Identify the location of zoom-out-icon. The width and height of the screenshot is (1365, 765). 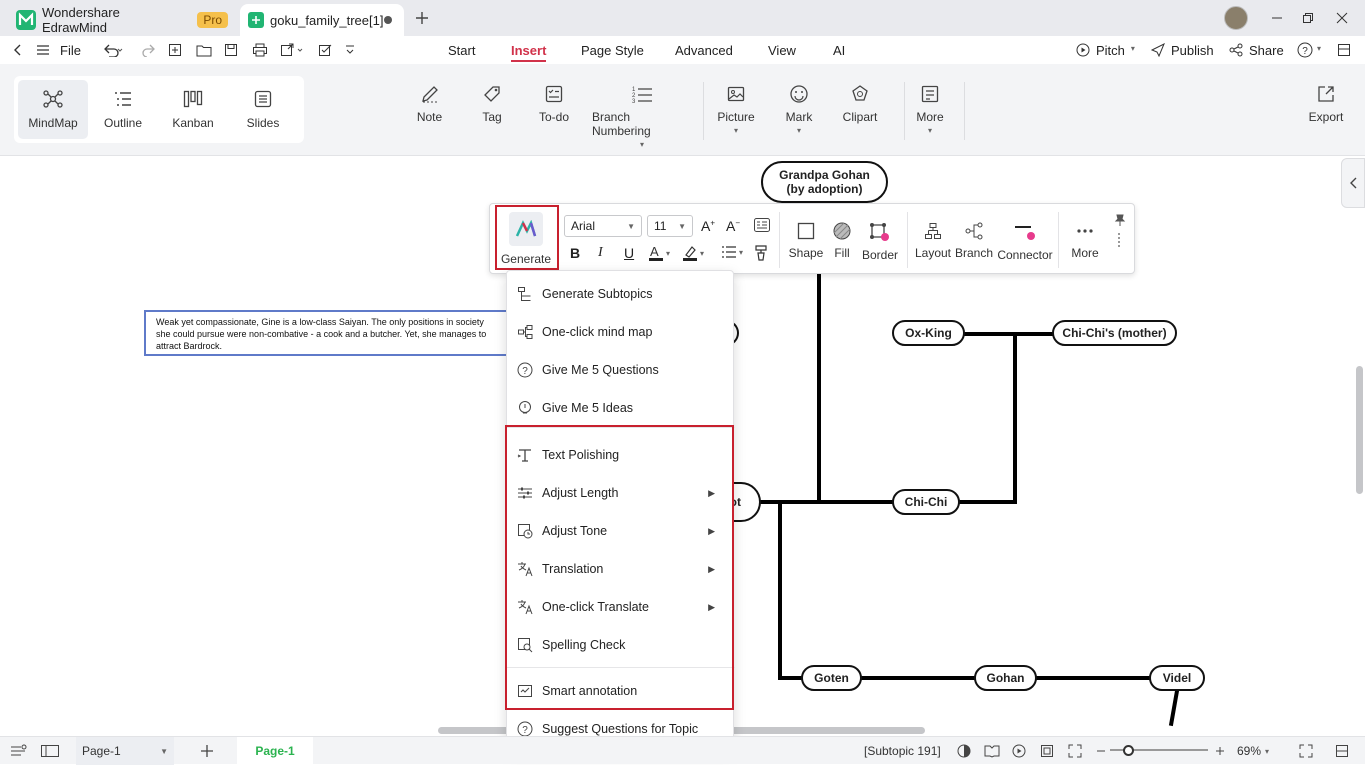
(1101, 751).